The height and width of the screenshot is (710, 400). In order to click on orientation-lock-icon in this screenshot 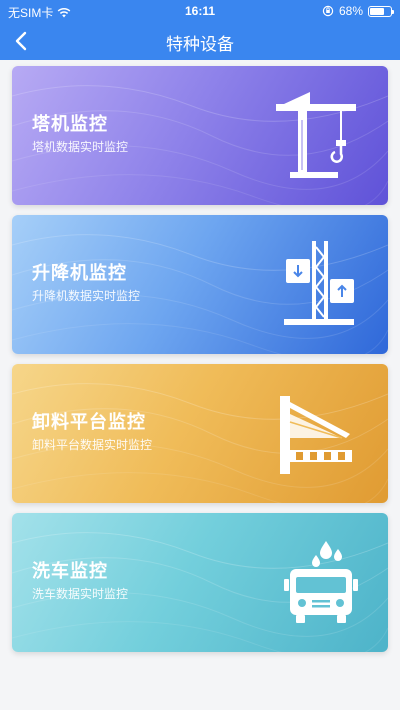, I will do `click(328, 11)`.